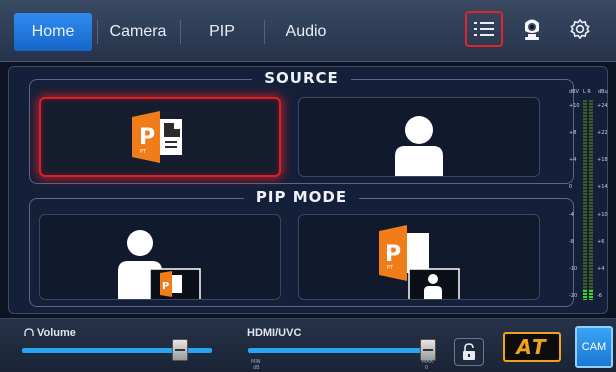  I want to click on tab-audio: Audio, so click(306, 32).